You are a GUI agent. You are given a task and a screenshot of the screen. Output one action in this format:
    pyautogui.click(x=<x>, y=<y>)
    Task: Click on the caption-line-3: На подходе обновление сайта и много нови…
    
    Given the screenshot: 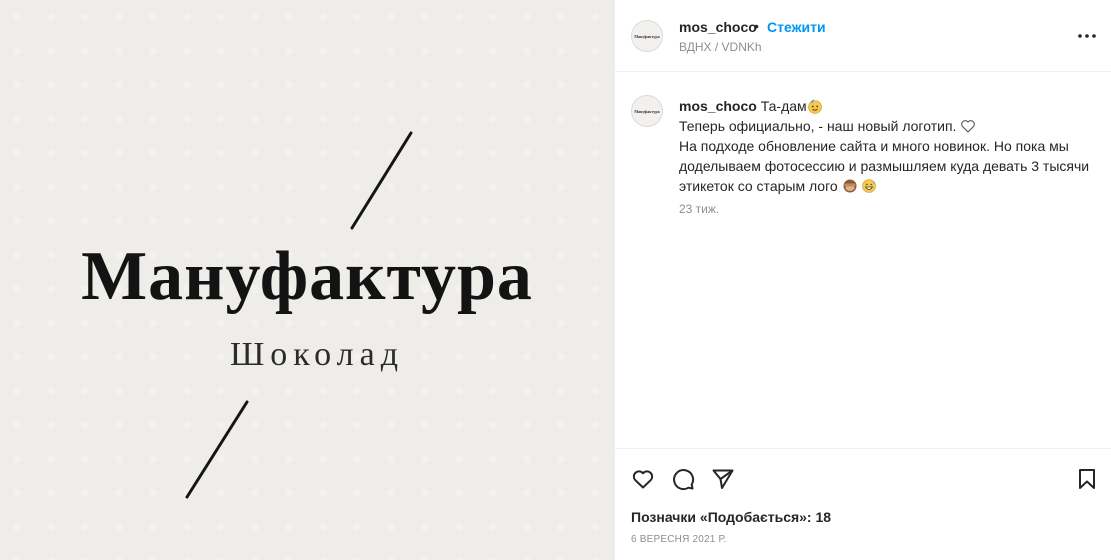 What is the action you would take?
    pyautogui.click(x=874, y=146)
    